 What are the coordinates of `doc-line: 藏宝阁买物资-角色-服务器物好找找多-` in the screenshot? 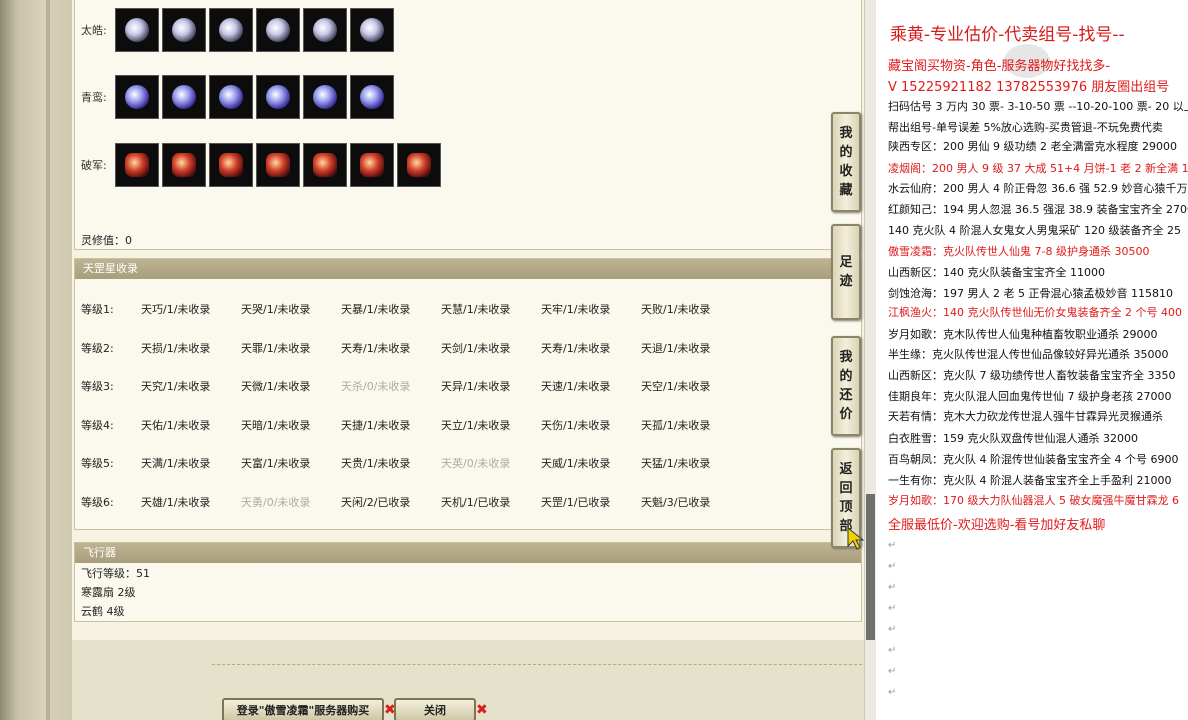 It's located at (999, 66).